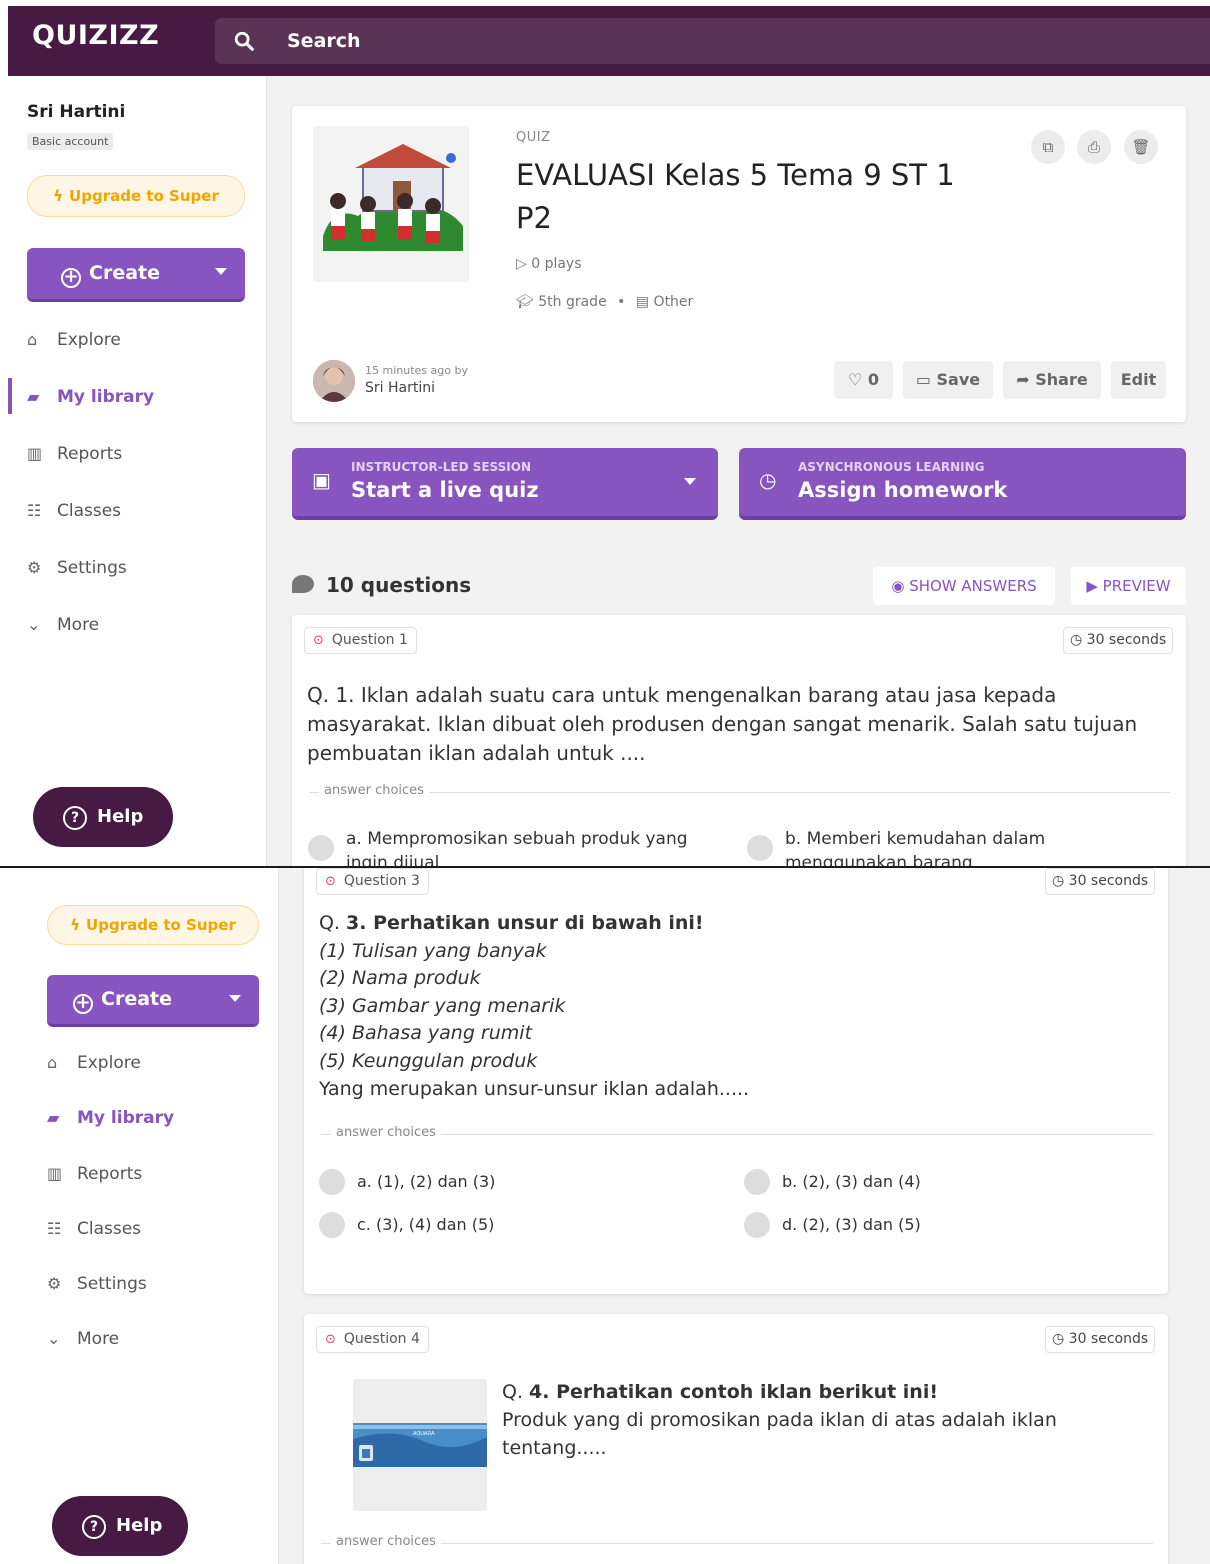 The width and height of the screenshot is (1210, 1564). I want to click on question-heading: 4. Perhatikan contoh iklan berikut ini!, so click(734, 1392).